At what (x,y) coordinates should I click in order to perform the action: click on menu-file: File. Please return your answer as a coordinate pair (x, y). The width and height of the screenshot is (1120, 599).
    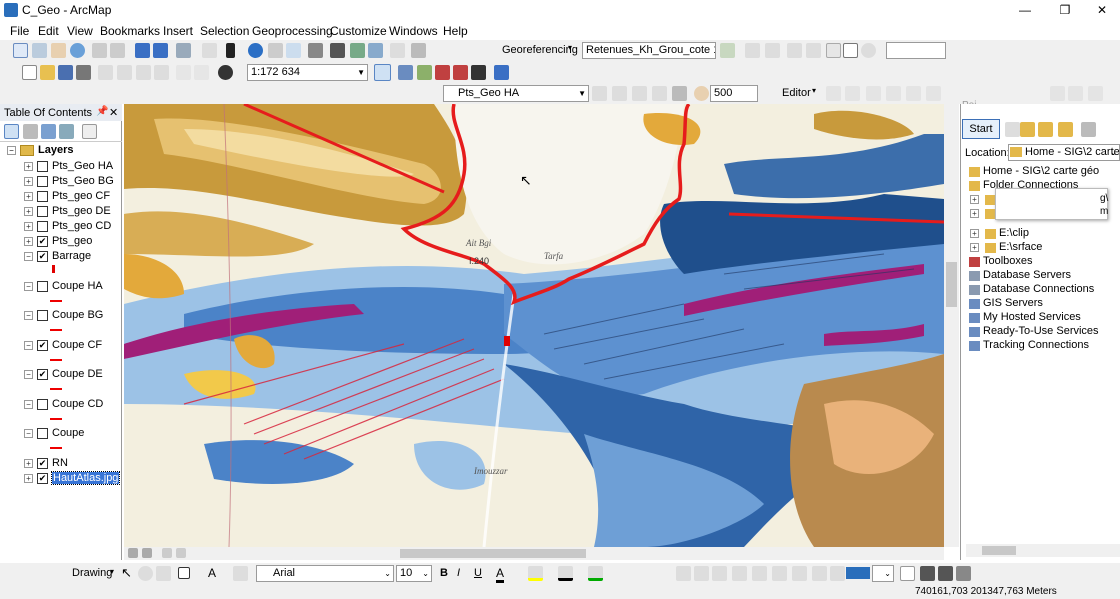
    Looking at the image, I should click on (19, 31).